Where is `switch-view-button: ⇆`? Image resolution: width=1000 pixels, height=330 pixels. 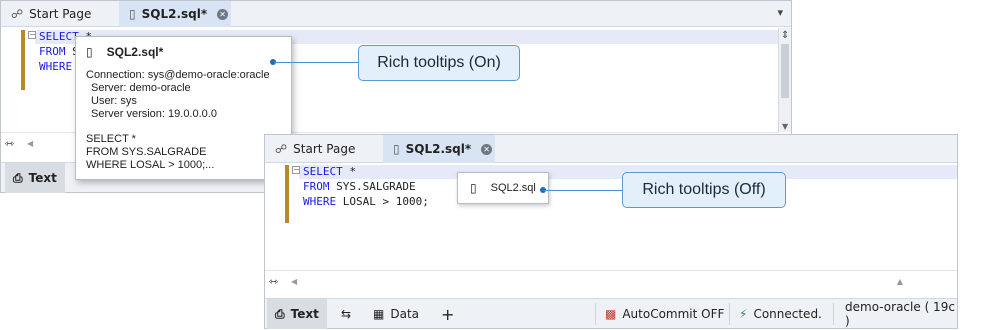 switch-view-button: ⇆ is located at coordinates (346, 314).